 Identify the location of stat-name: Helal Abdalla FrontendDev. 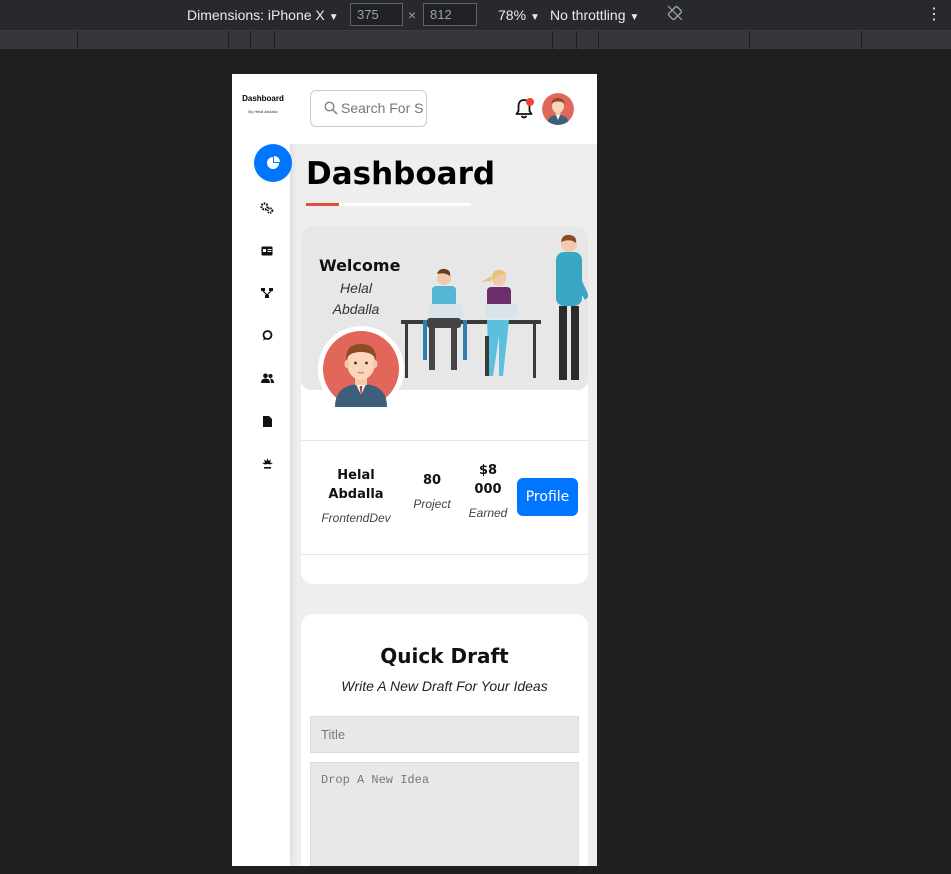
(356, 495).